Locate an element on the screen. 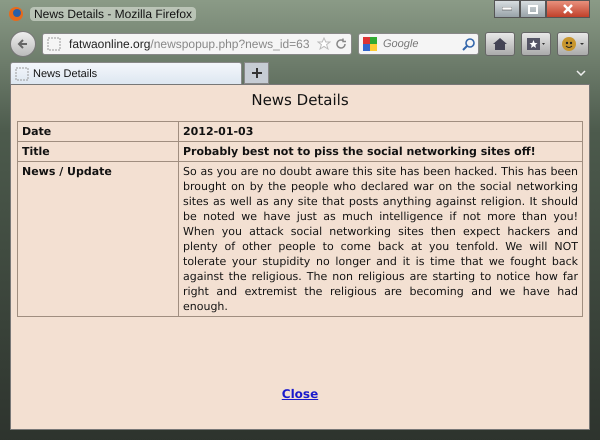 This screenshot has height=440, width=600. url-host: fatwaonline.org is located at coordinates (109, 44).